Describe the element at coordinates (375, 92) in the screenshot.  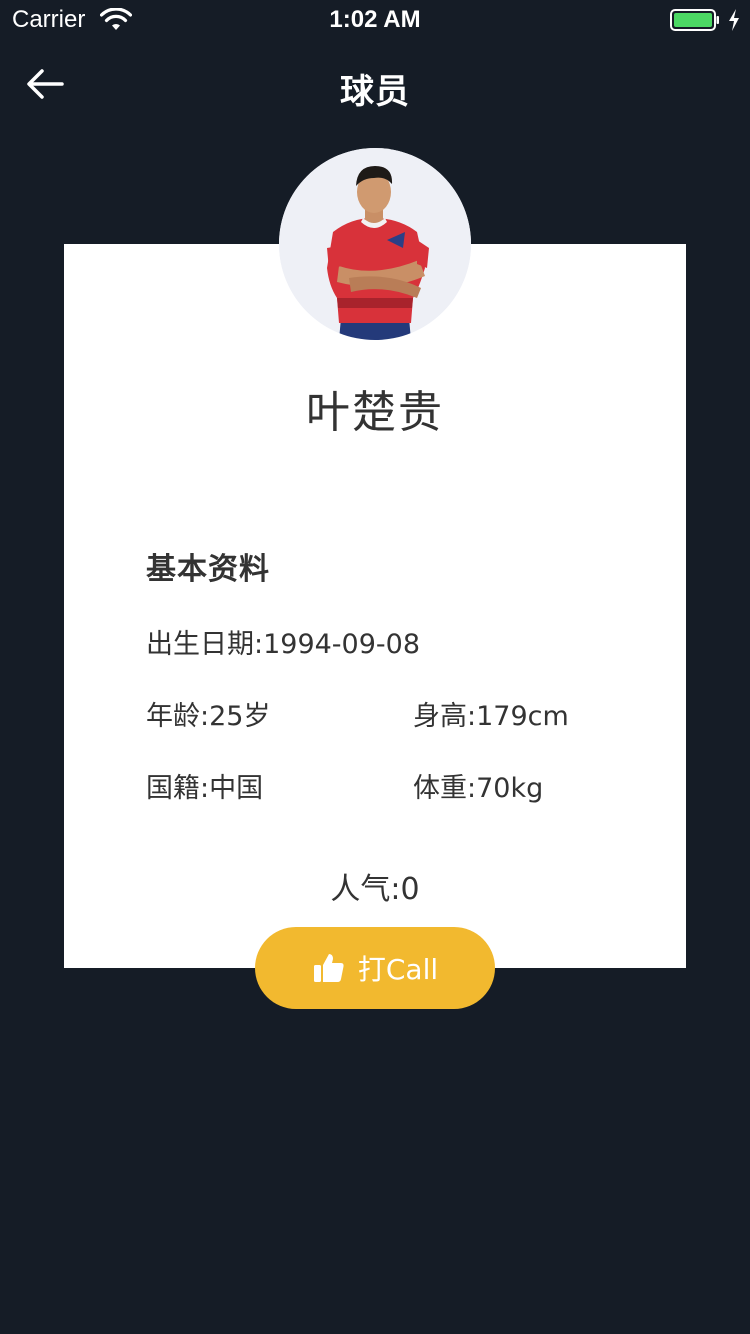
I see `page-title: 球员` at that location.